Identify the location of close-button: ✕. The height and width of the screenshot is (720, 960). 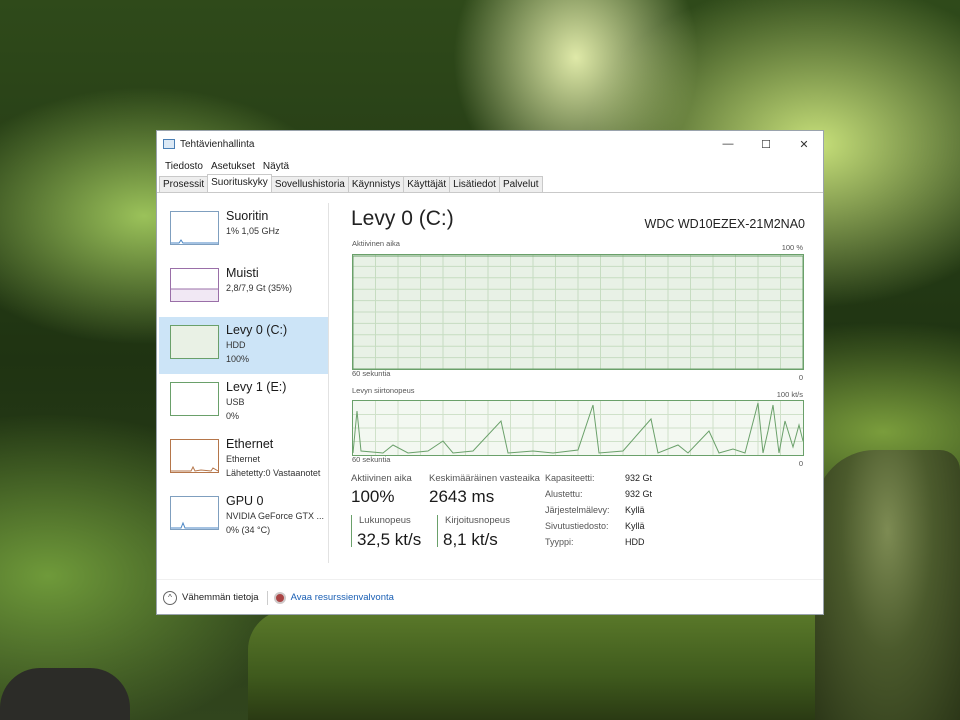
(804, 144).